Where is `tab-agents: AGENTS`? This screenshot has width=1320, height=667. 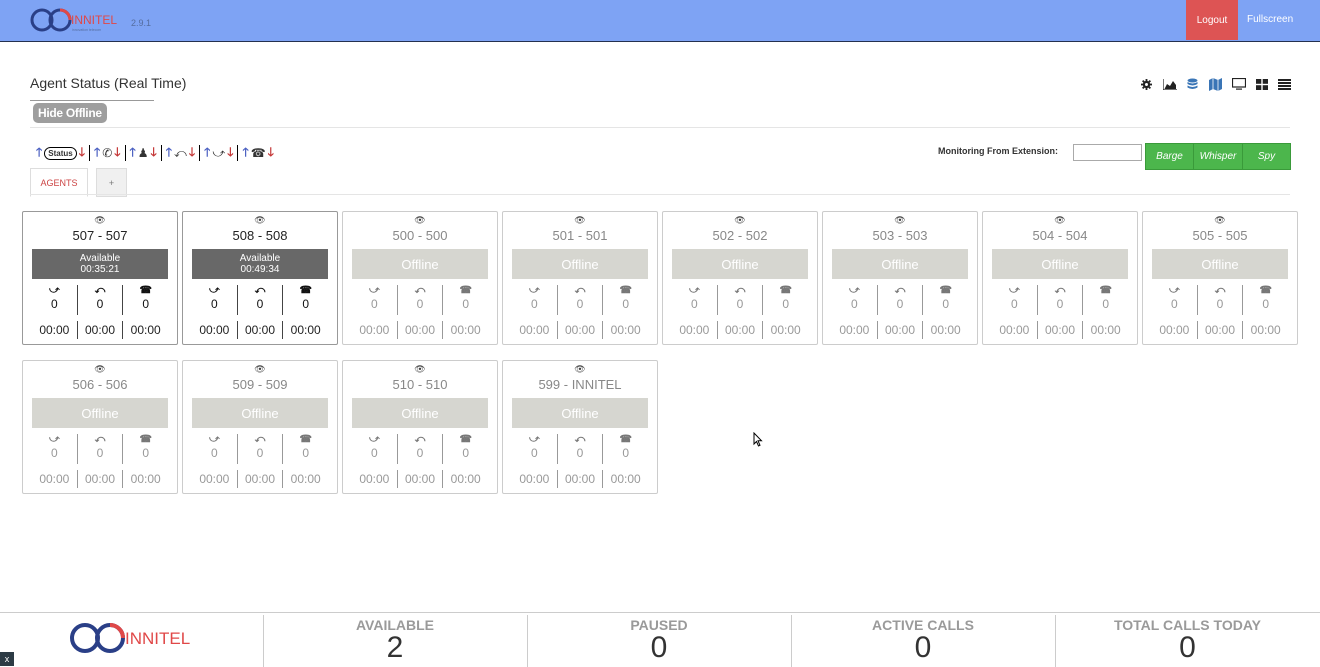
tab-agents: AGENTS is located at coordinates (59, 182).